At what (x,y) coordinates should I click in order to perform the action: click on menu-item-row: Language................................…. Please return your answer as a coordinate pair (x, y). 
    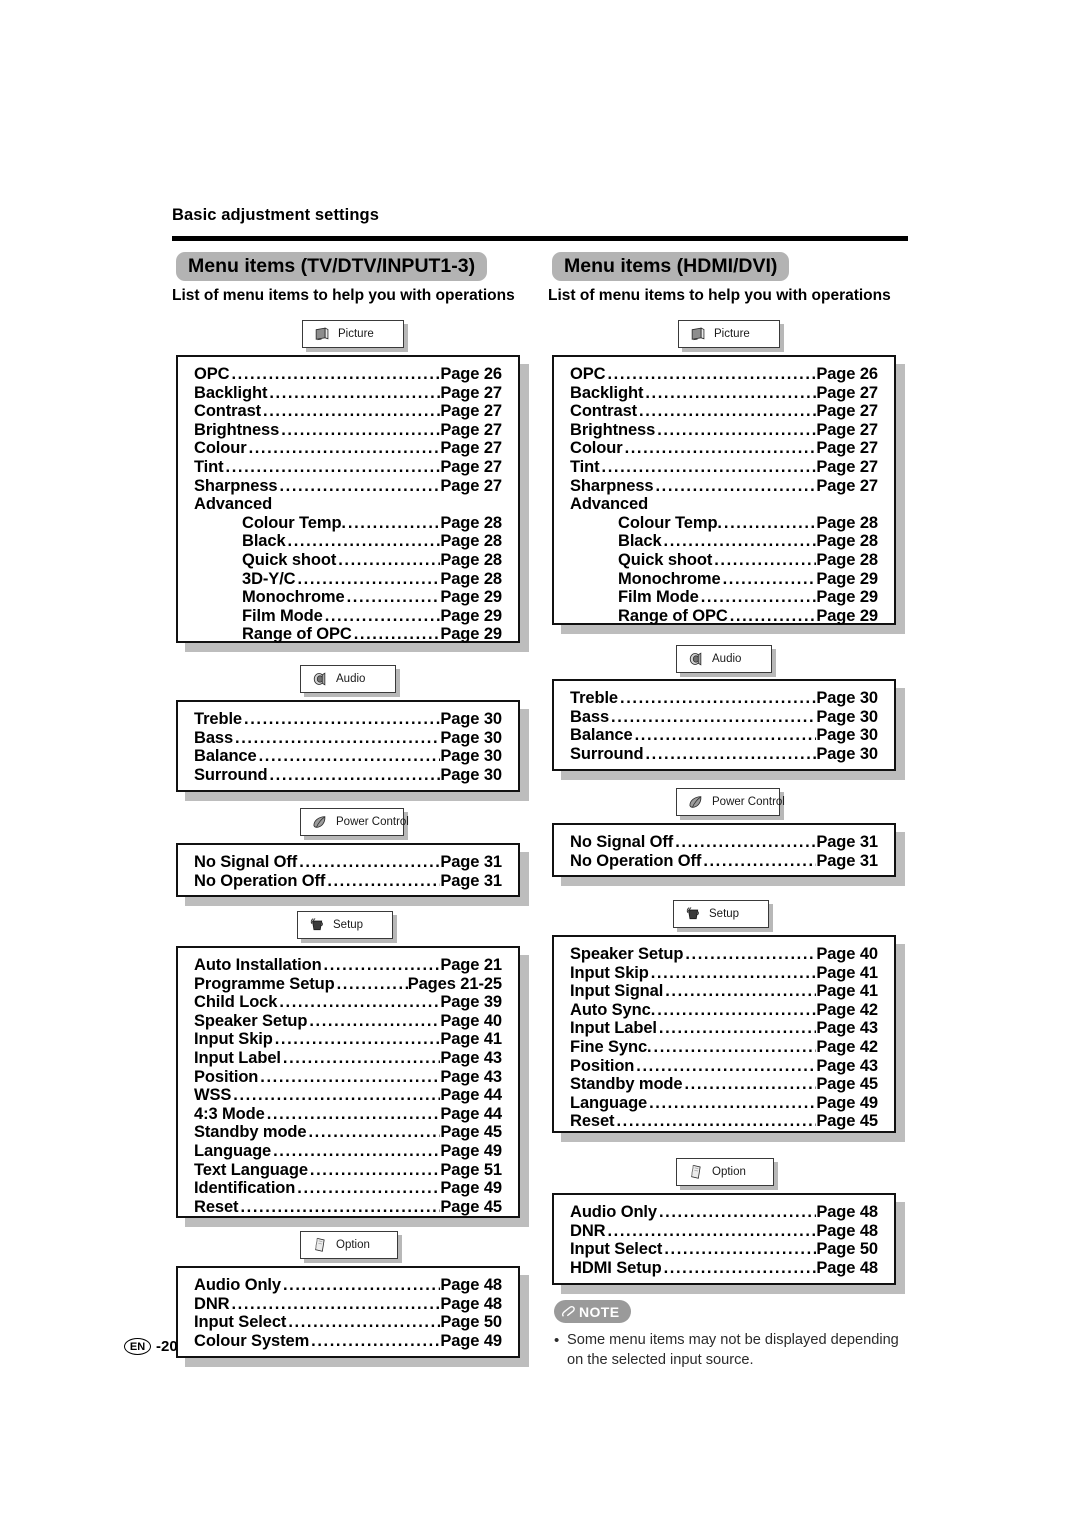
    Looking at the image, I should click on (724, 1103).